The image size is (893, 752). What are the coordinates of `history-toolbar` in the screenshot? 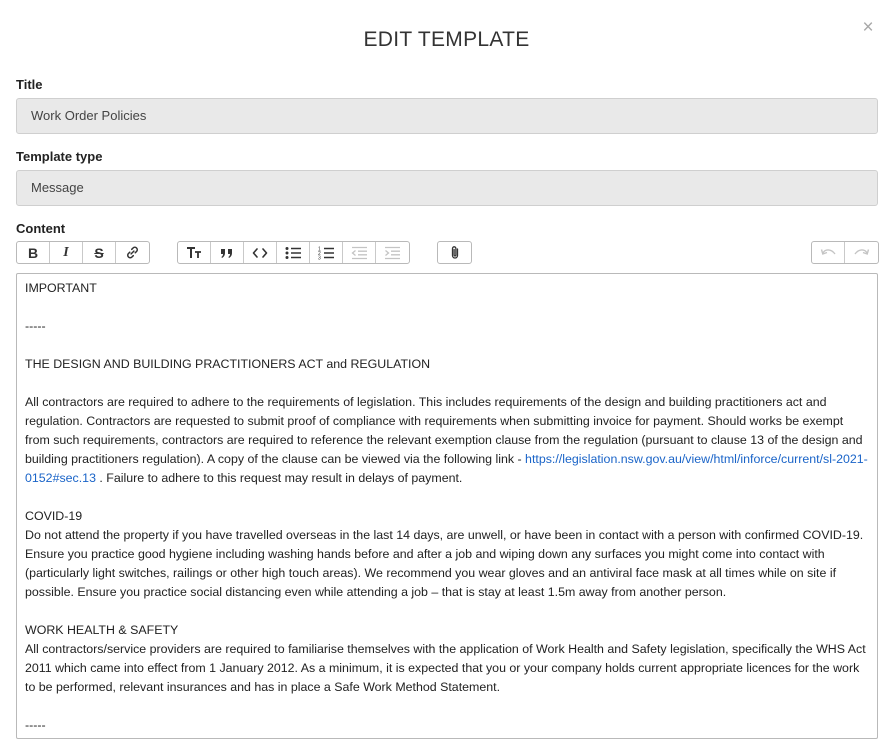 It's located at (845, 252).